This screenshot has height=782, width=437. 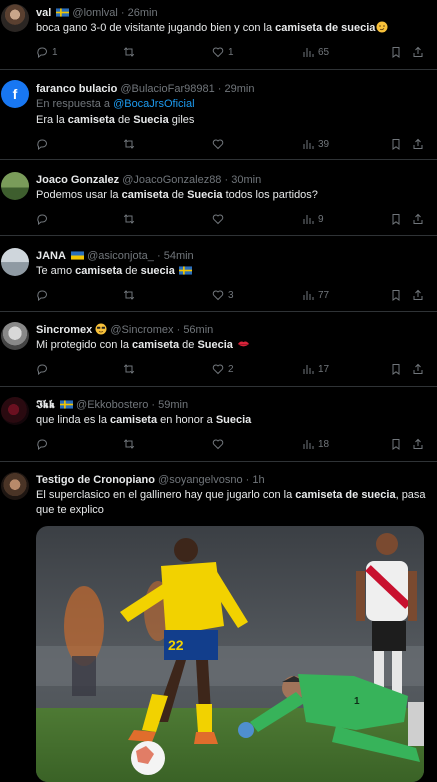 What do you see at coordinates (153, 104) in the screenshot?
I see `mention-link: @BocaJrsOficial` at bounding box center [153, 104].